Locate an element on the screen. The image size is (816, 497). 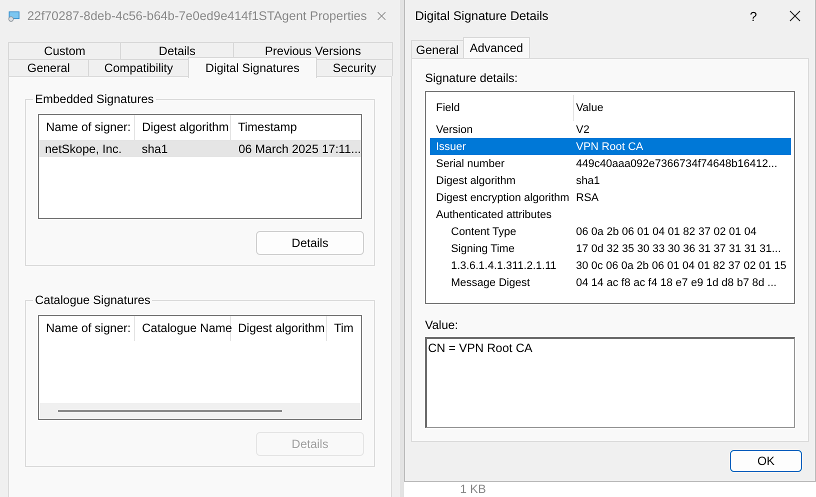
field-cell: Version is located at coordinates (454, 130).